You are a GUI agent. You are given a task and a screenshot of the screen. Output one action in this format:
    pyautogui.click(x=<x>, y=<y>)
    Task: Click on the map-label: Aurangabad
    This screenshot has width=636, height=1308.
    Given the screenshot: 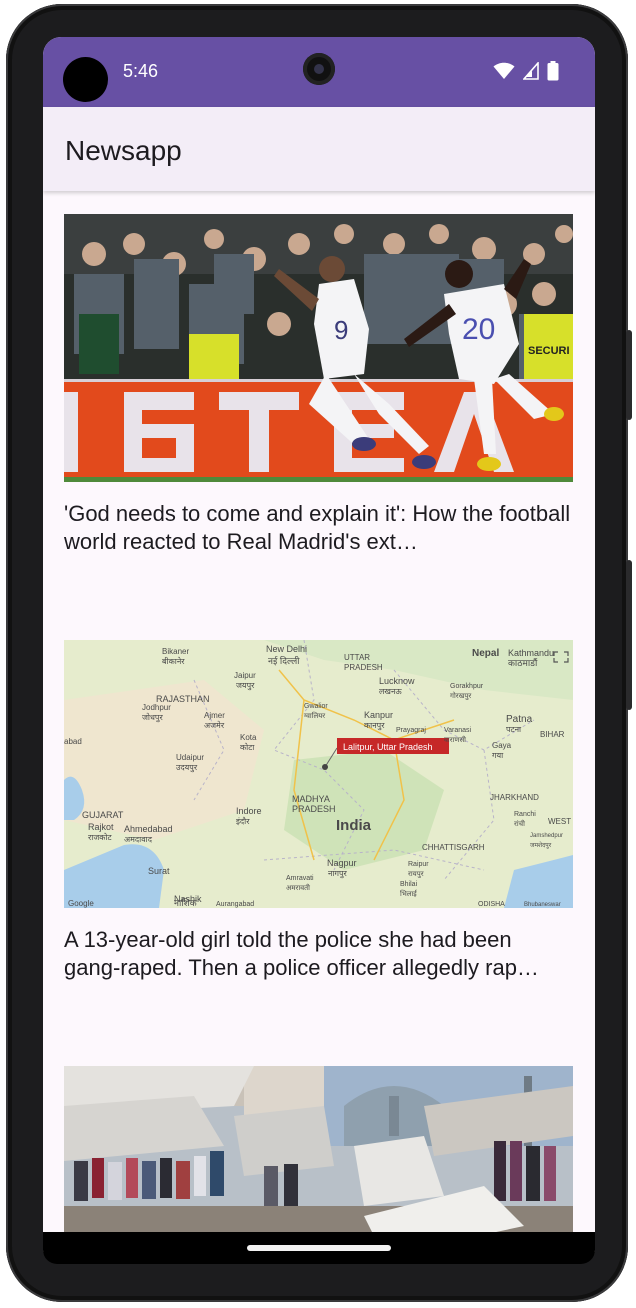 What is the action you would take?
    pyautogui.click(x=235, y=904)
    